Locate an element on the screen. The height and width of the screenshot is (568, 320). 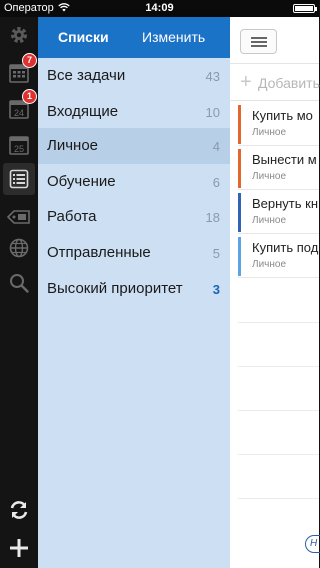
list-name: Личное is located at coordinates (73, 145).